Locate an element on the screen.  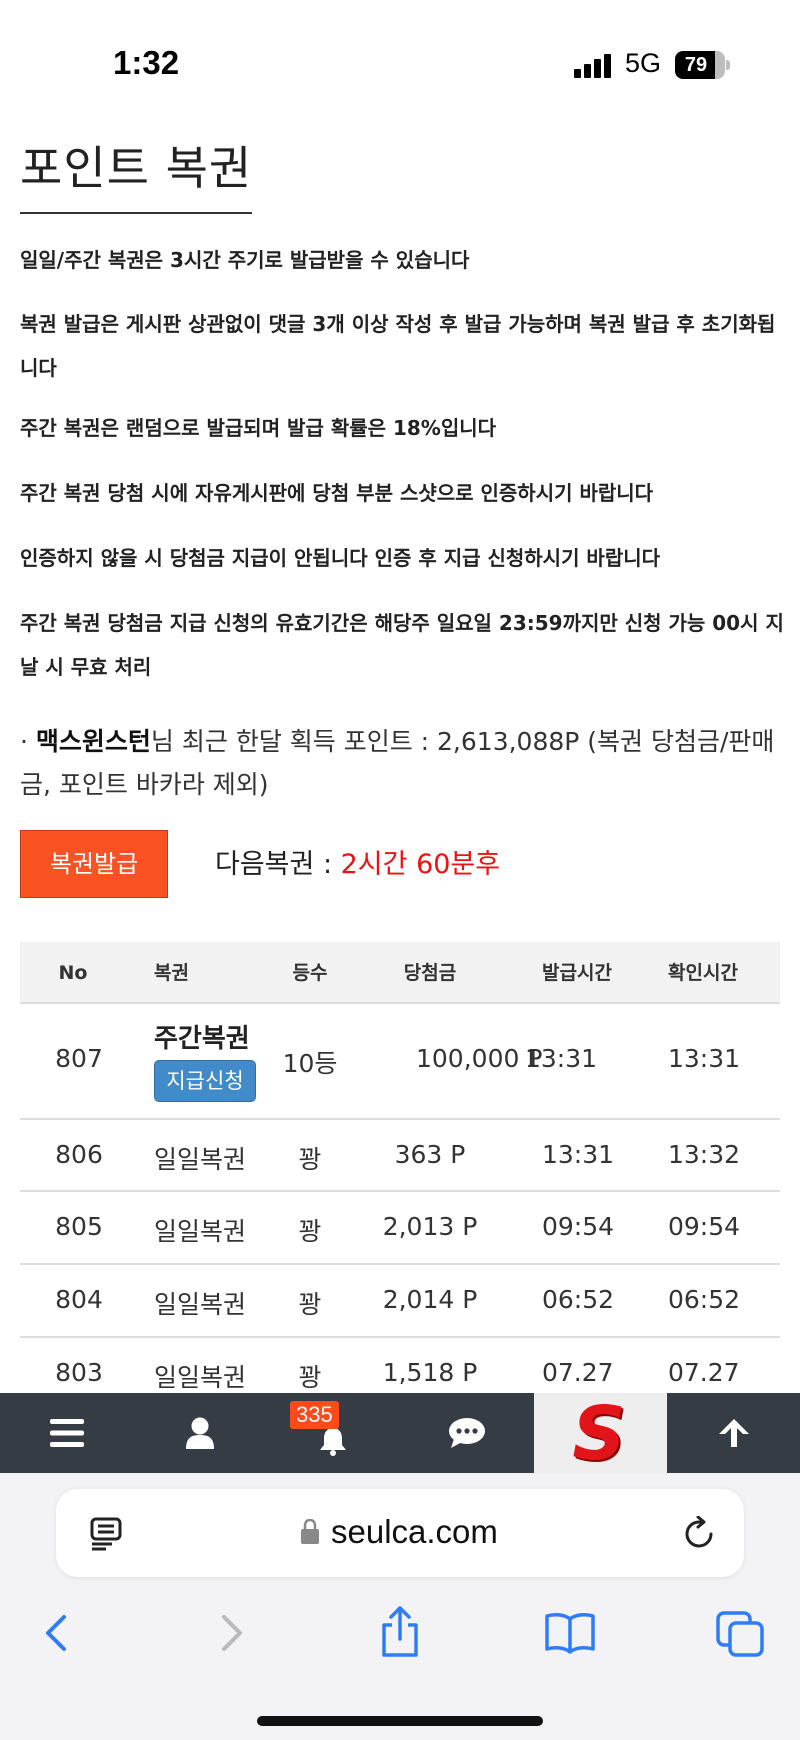
reader-mode-icon is located at coordinates (106, 1534).